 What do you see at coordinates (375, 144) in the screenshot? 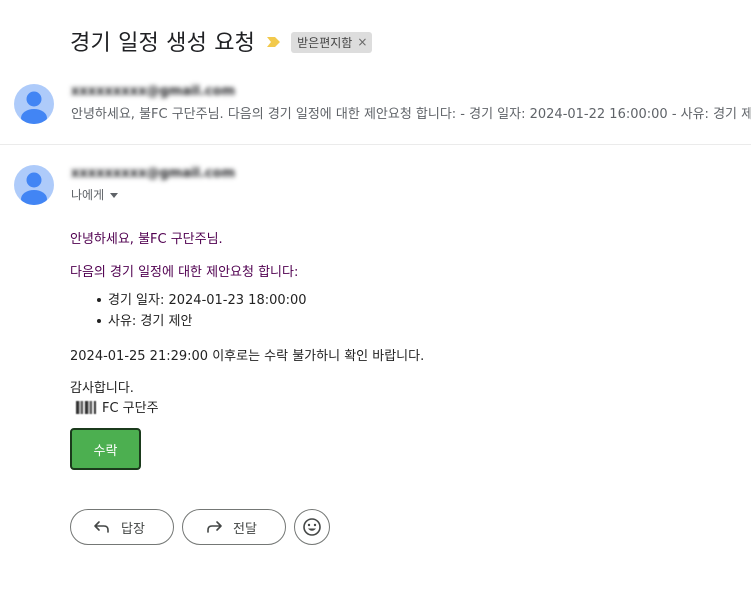
I see `message-divider` at bounding box center [375, 144].